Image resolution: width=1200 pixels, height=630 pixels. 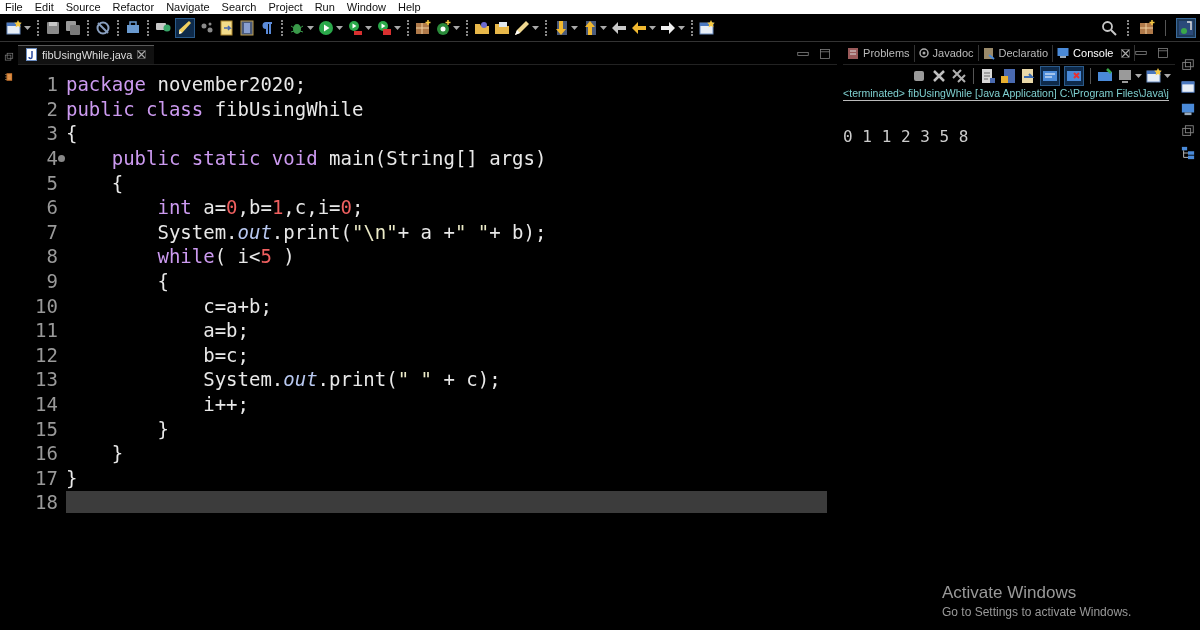 What do you see at coordinates (52, 231) in the screenshot?
I see `line-number: 7` at bounding box center [52, 231].